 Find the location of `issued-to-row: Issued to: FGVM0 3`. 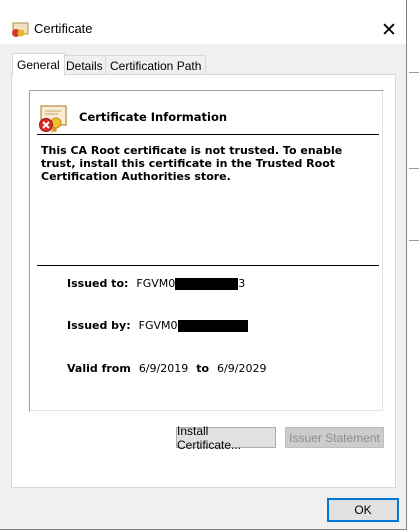

issued-to-row: Issued to: FGVM0 3 is located at coordinates (156, 283).